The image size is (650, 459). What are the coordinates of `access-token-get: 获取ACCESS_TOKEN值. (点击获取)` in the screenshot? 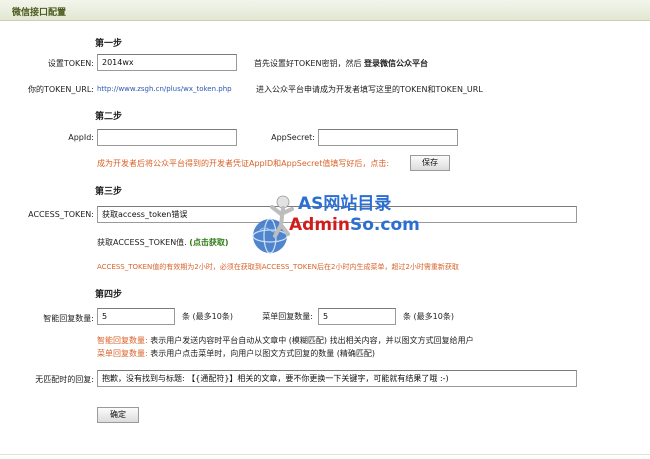 It's located at (163, 242).